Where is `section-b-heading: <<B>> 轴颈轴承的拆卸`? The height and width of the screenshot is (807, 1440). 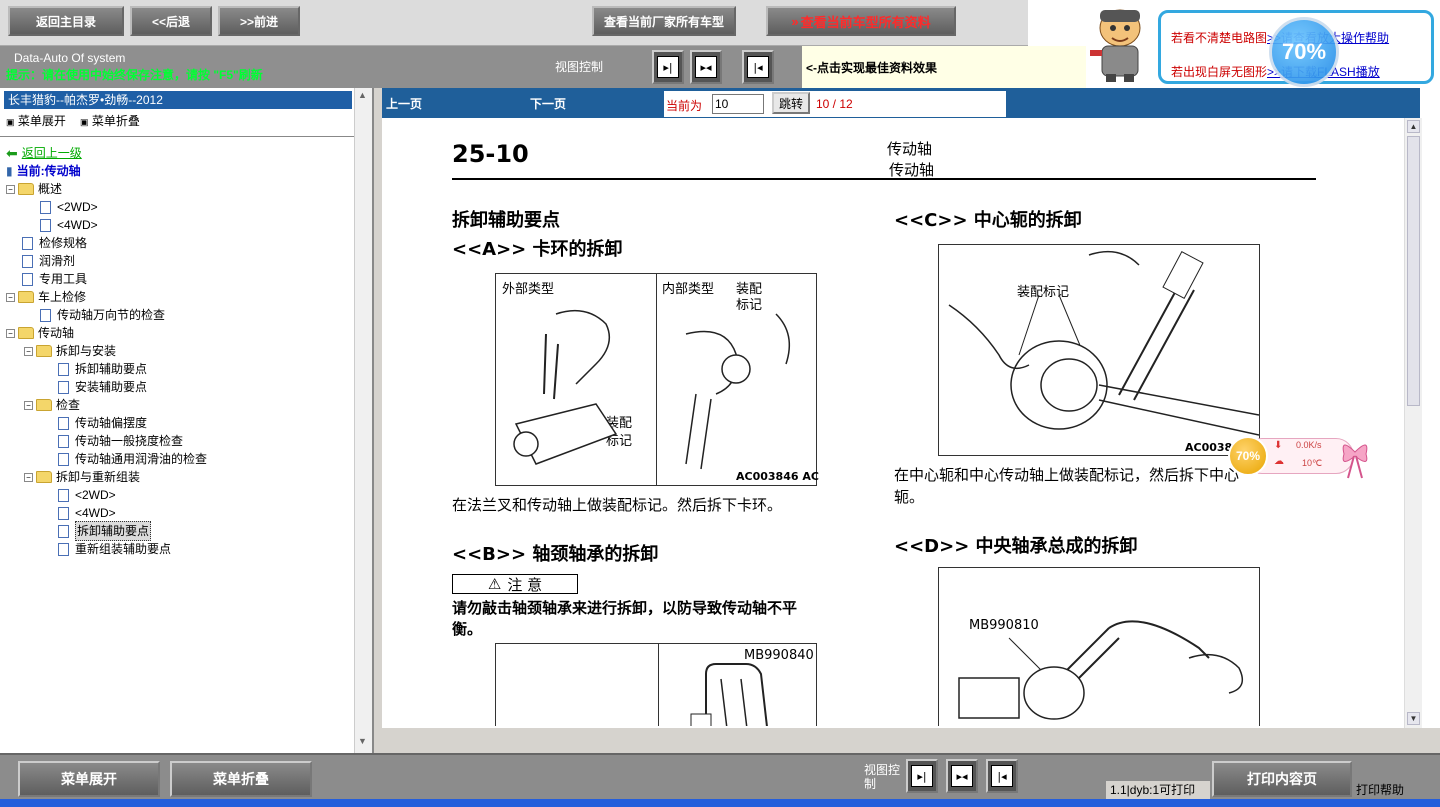 section-b-heading: <<B>> 轴颈轴承的拆卸 is located at coordinates (555, 554).